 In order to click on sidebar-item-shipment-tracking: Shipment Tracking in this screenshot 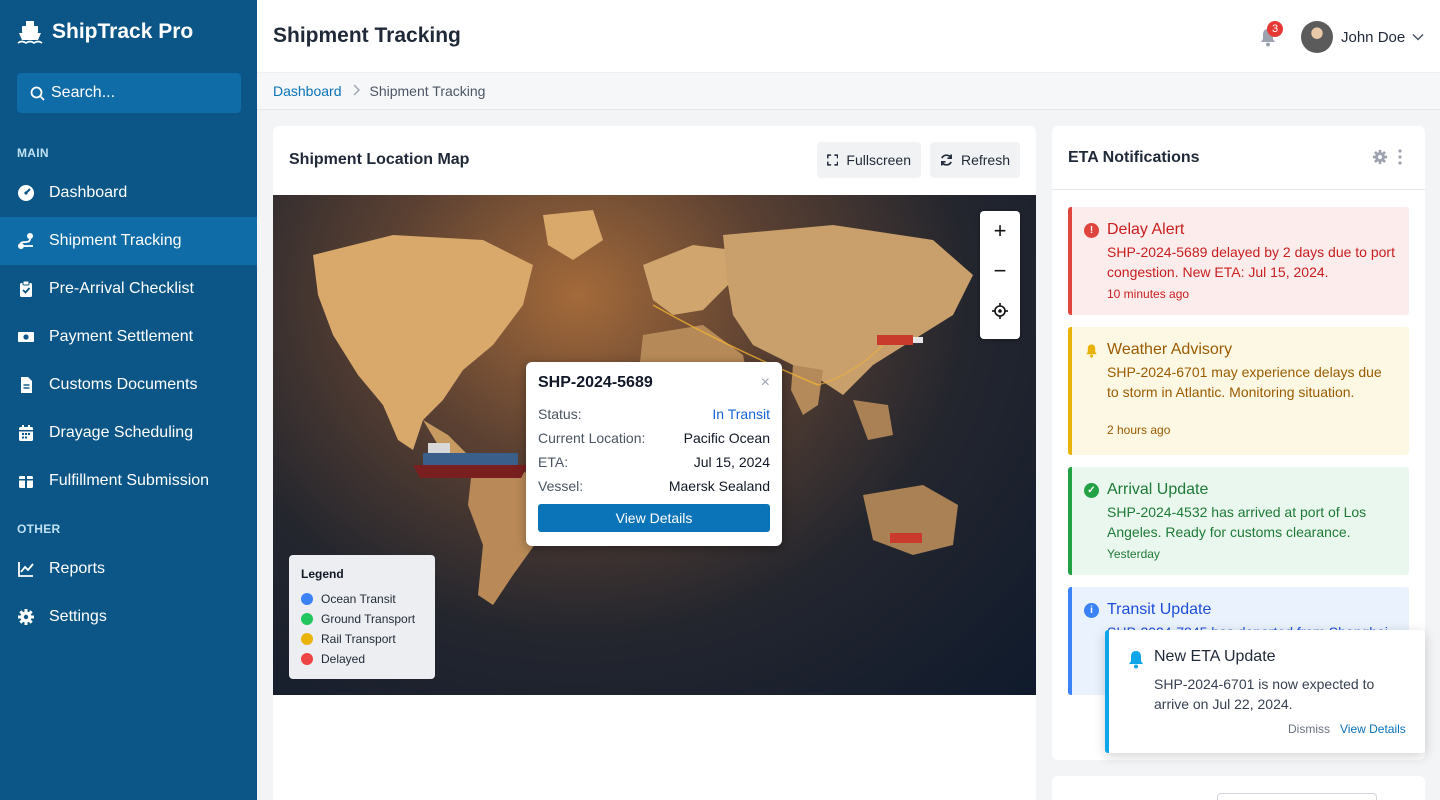, I will do `click(128, 241)`.